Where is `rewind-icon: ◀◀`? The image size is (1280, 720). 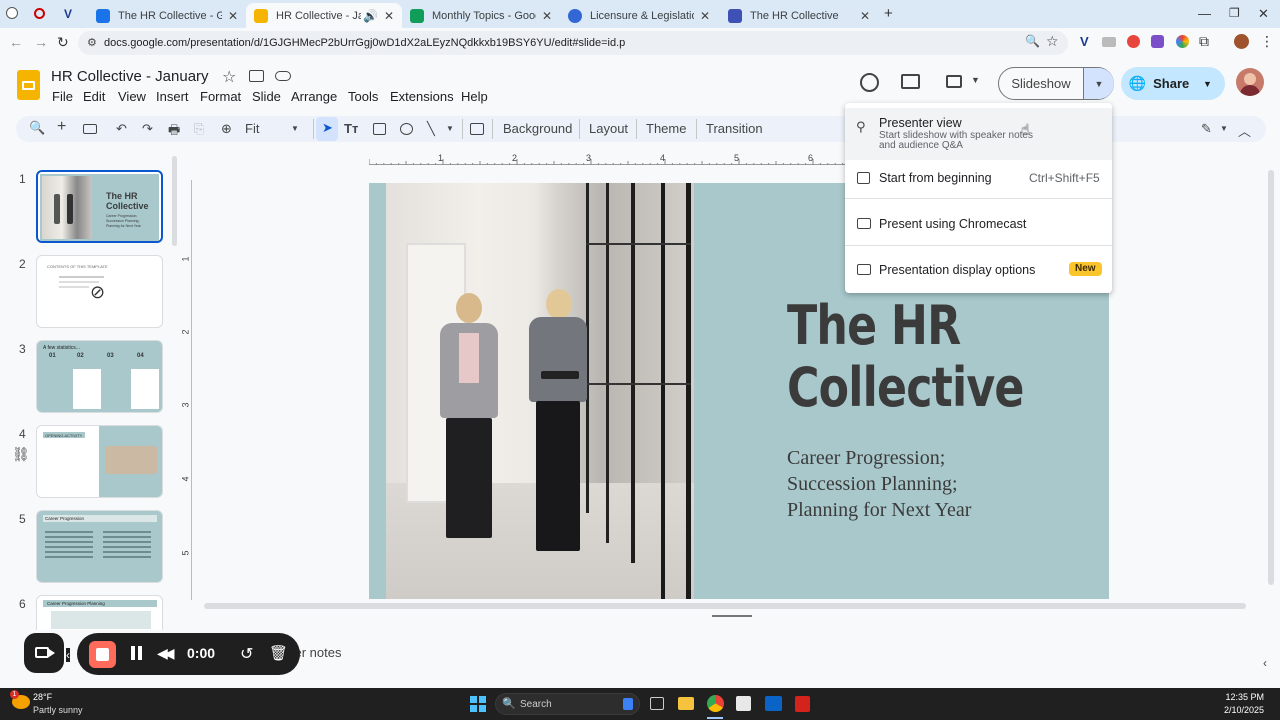 rewind-icon: ◀◀ is located at coordinates (165, 653).